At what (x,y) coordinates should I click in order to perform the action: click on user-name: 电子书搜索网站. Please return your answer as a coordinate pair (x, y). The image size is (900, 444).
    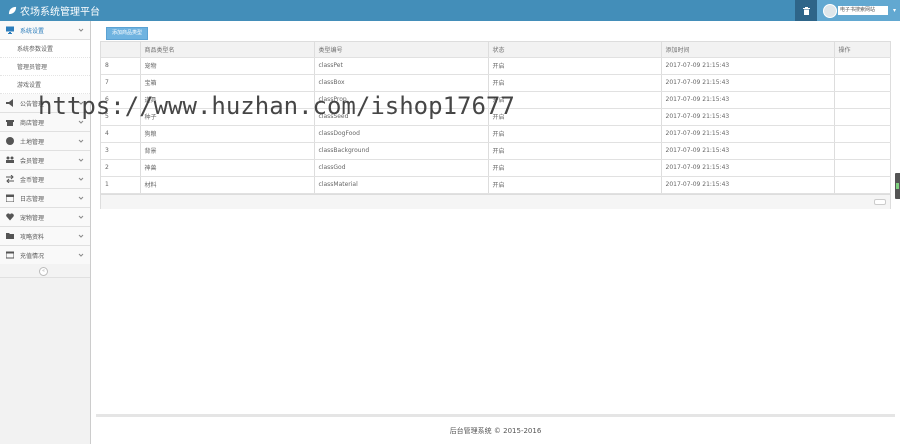
    Looking at the image, I should click on (863, 10).